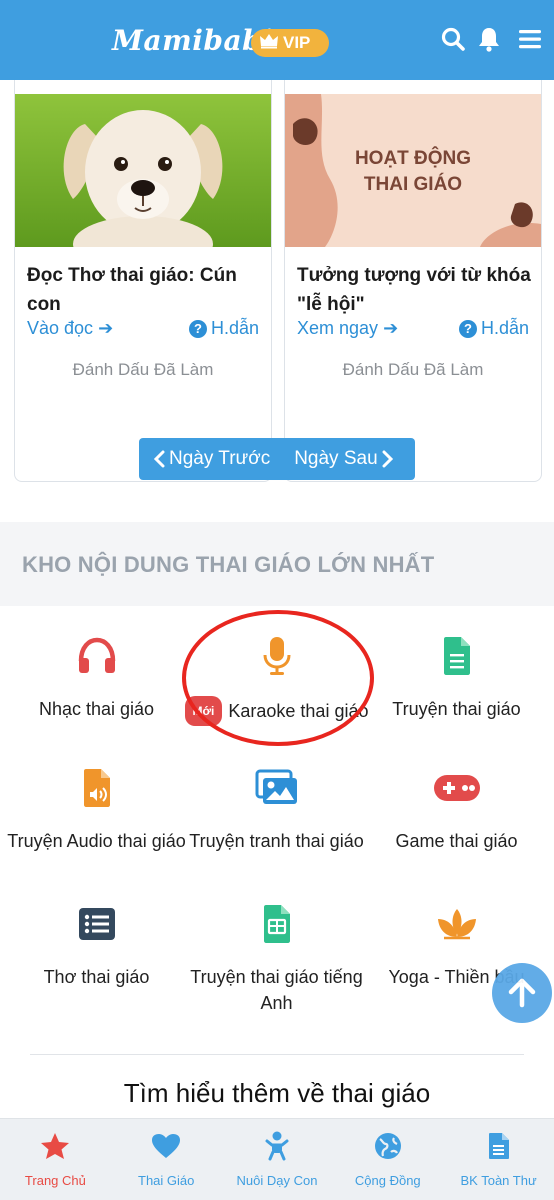 This screenshot has width=554, height=1200. I want to click on chevron-right-icon, so click(387, 459).